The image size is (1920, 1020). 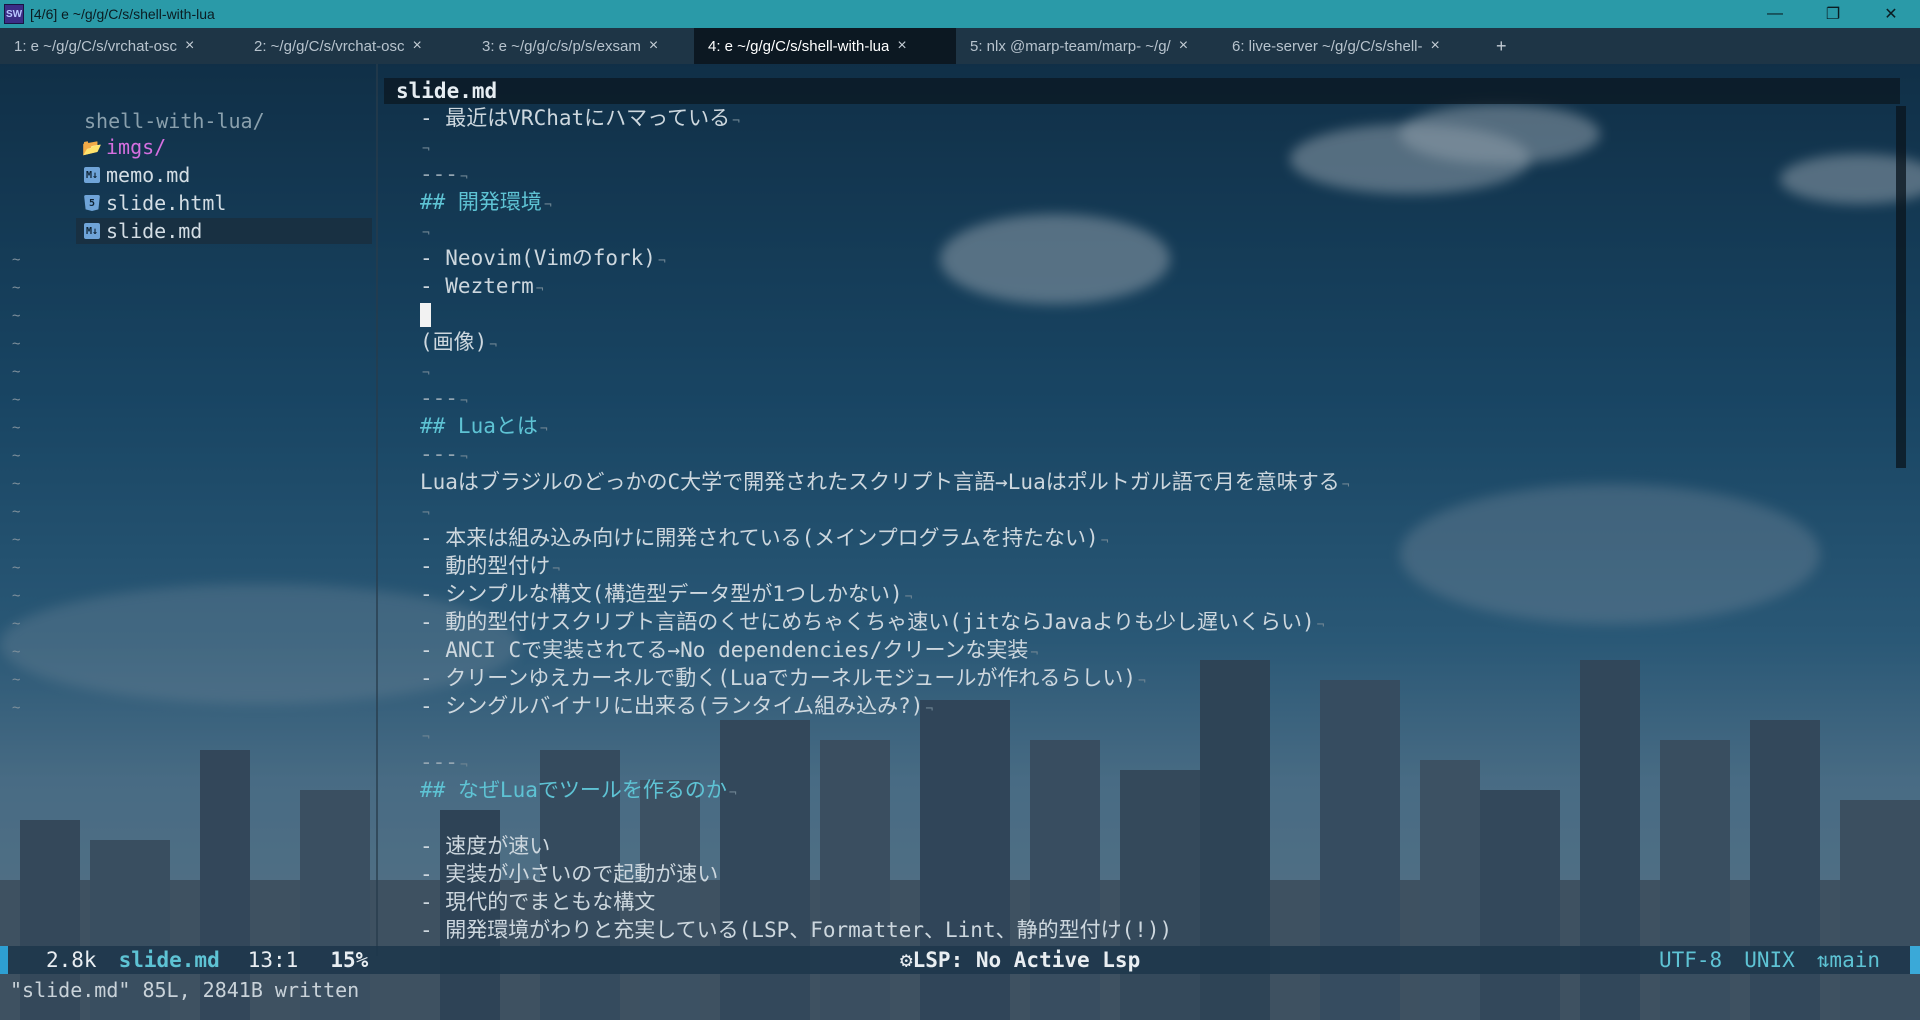 What do you see at coordinates (4, 960) in the screenshot?
I see `mode-indicator` at bounding box center [4, 960].